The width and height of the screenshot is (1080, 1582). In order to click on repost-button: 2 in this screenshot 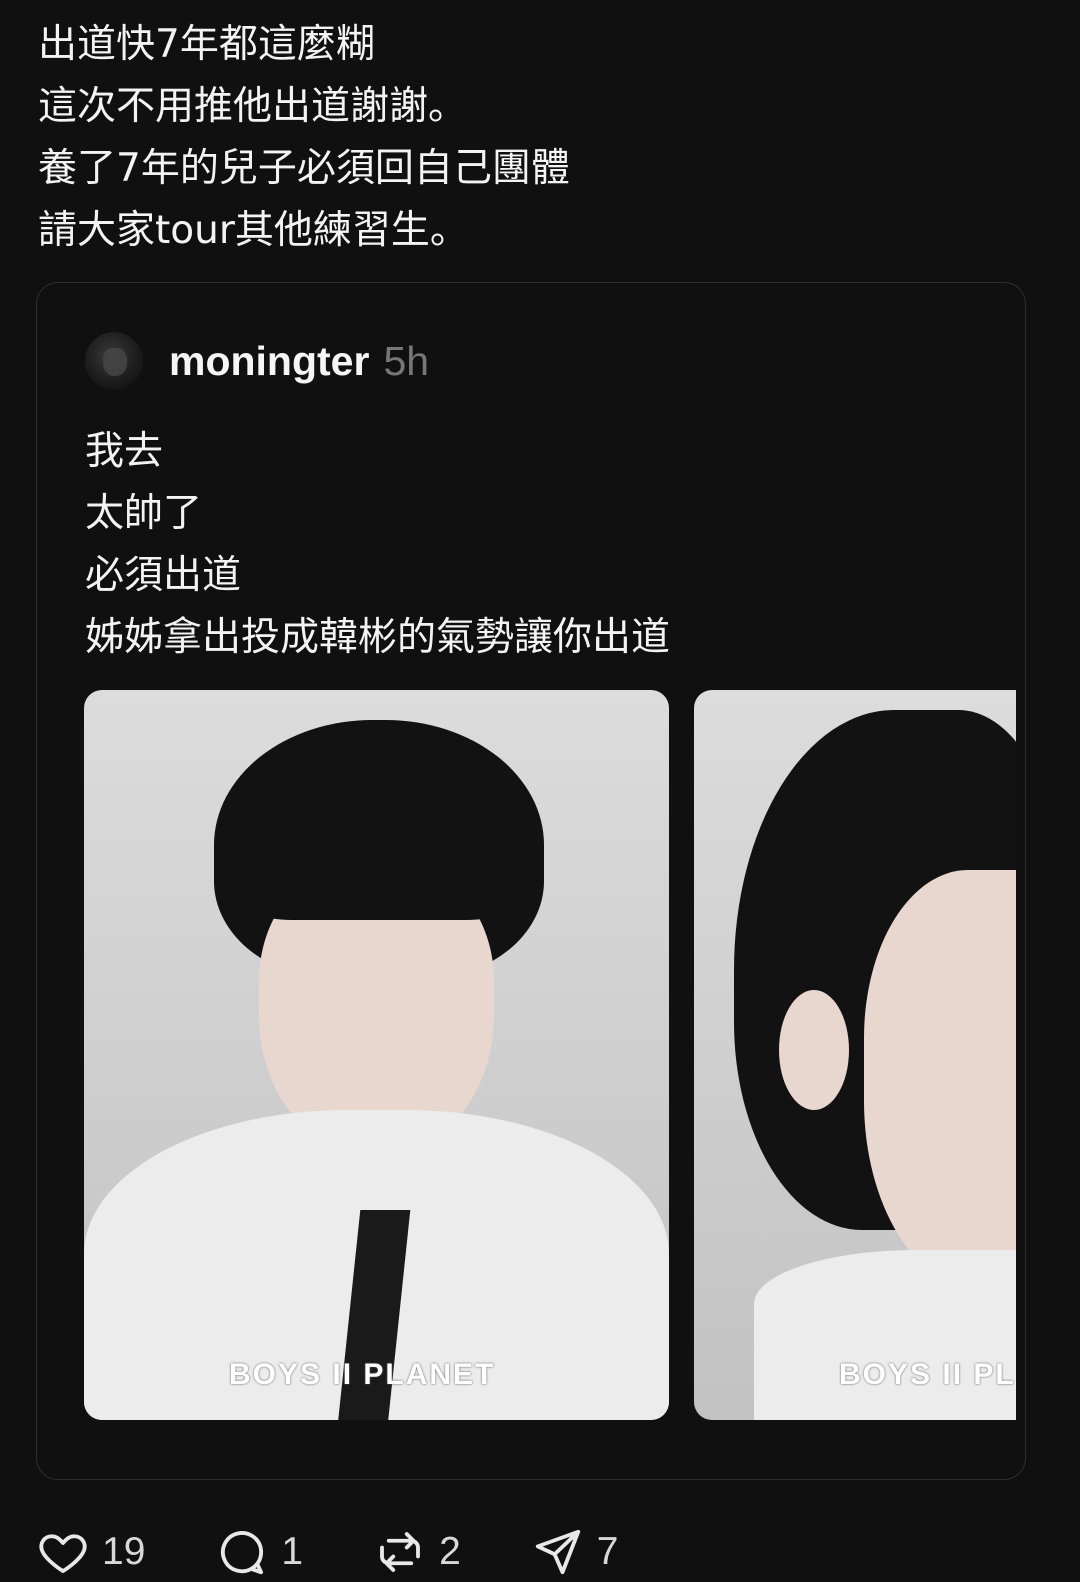, I will do `click(417, 1552)`.